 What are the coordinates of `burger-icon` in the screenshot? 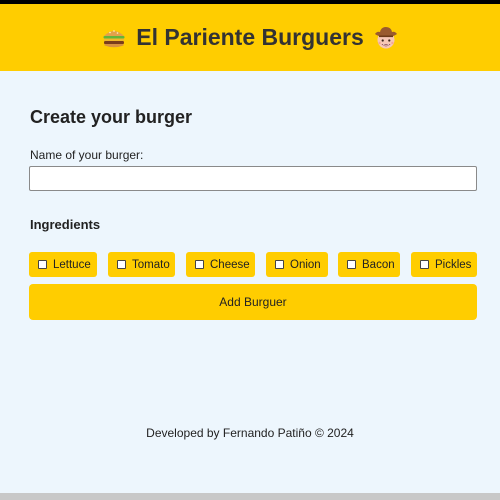 It's located at (114, 38).